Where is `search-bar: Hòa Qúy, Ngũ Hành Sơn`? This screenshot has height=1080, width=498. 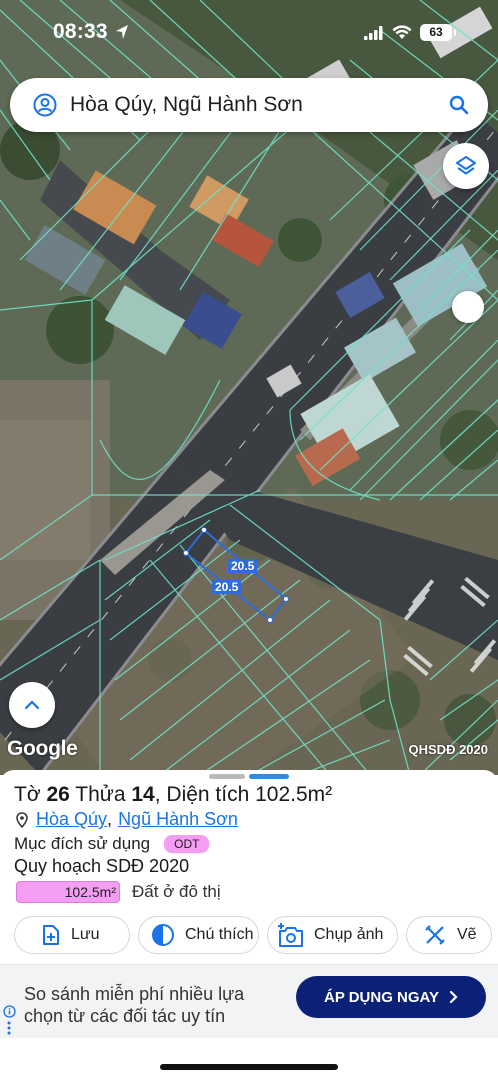
search-bar: Hòa Qúy, Ngũ Hành Sơn is located at coordinates (249, 105).